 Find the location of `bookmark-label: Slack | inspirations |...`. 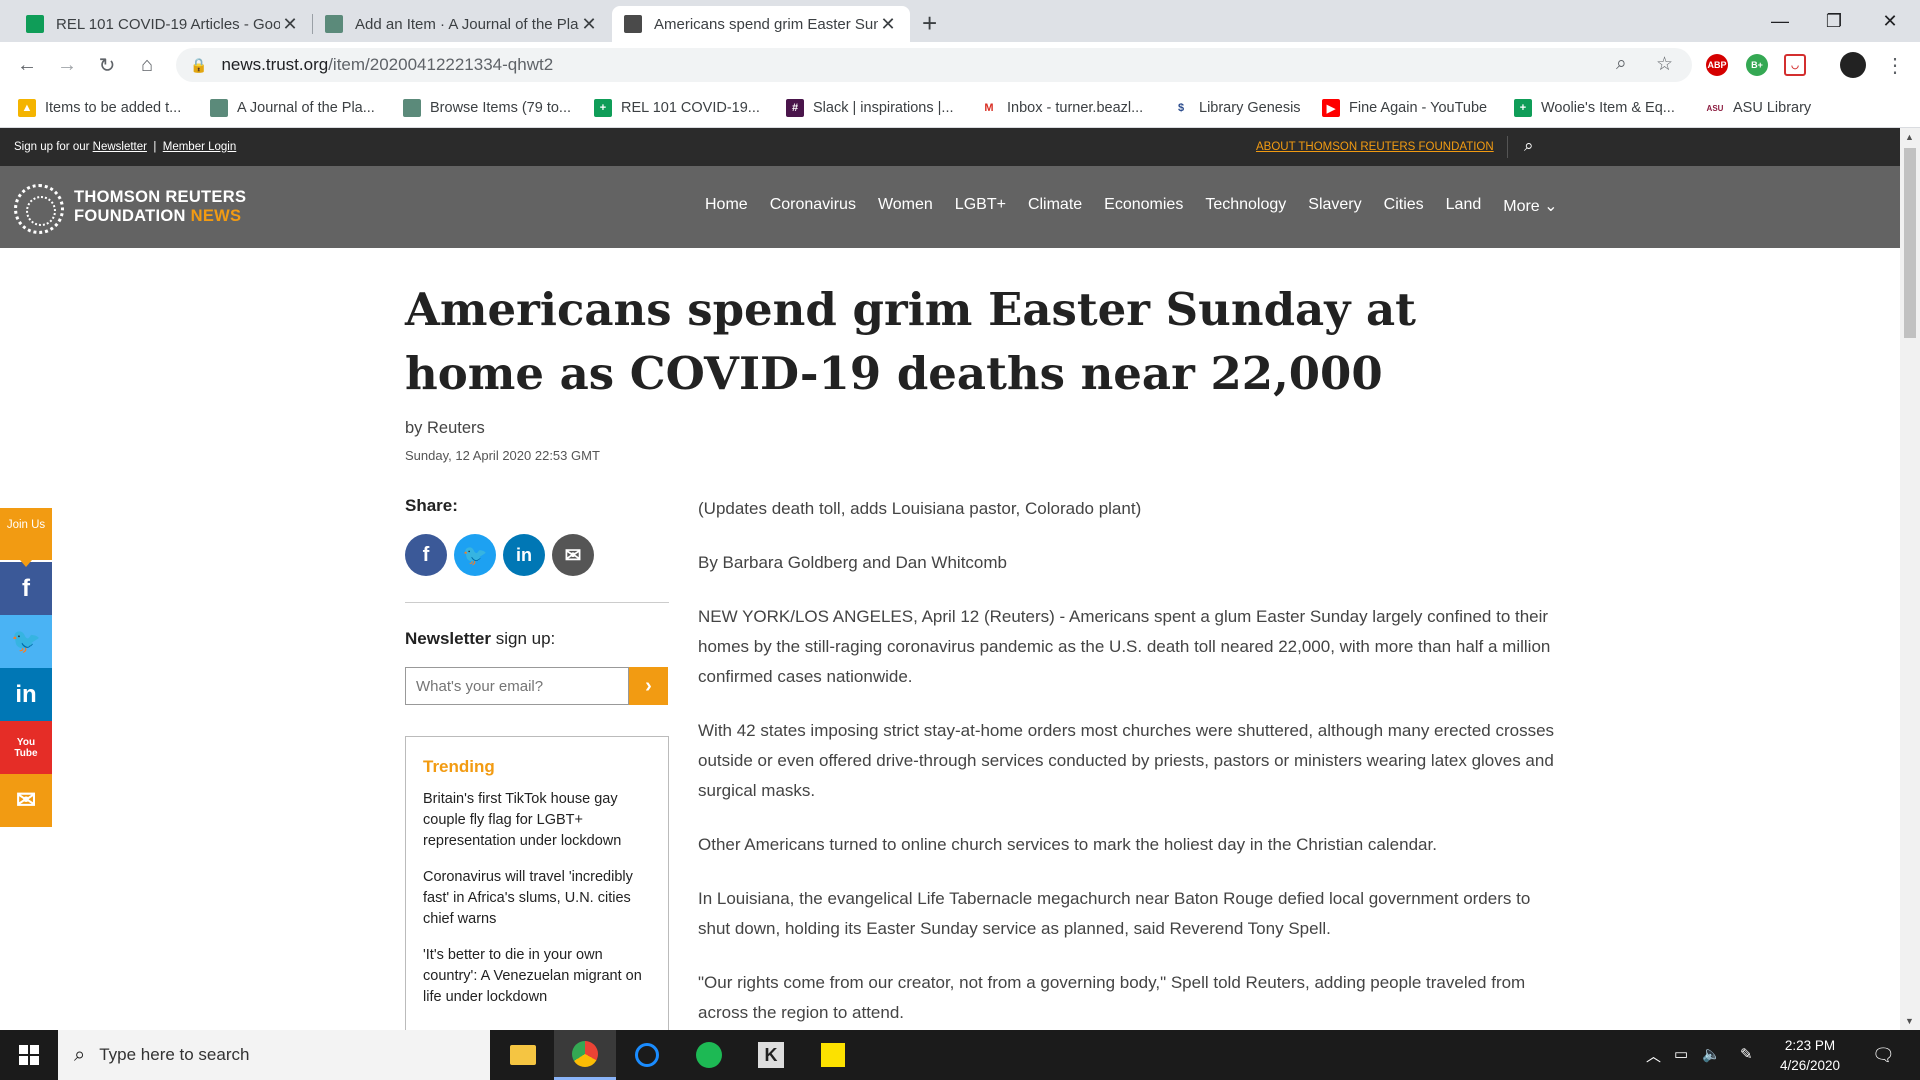

bookmark-label: Slack | inspirations |... is located at coordinates (883, 108).